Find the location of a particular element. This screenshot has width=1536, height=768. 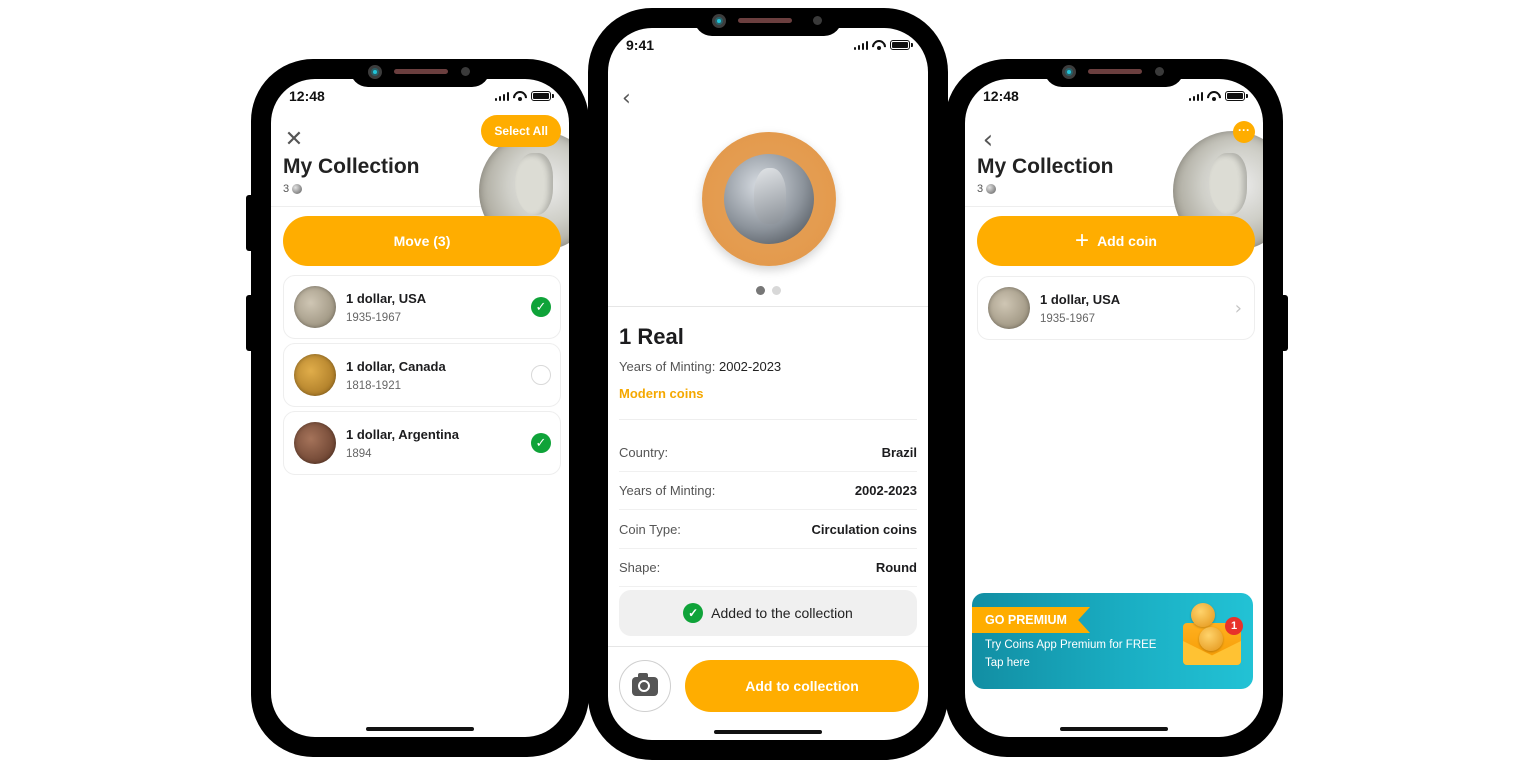

coin-name: 1 dollar, Canada is located at coordinates (396, 366).